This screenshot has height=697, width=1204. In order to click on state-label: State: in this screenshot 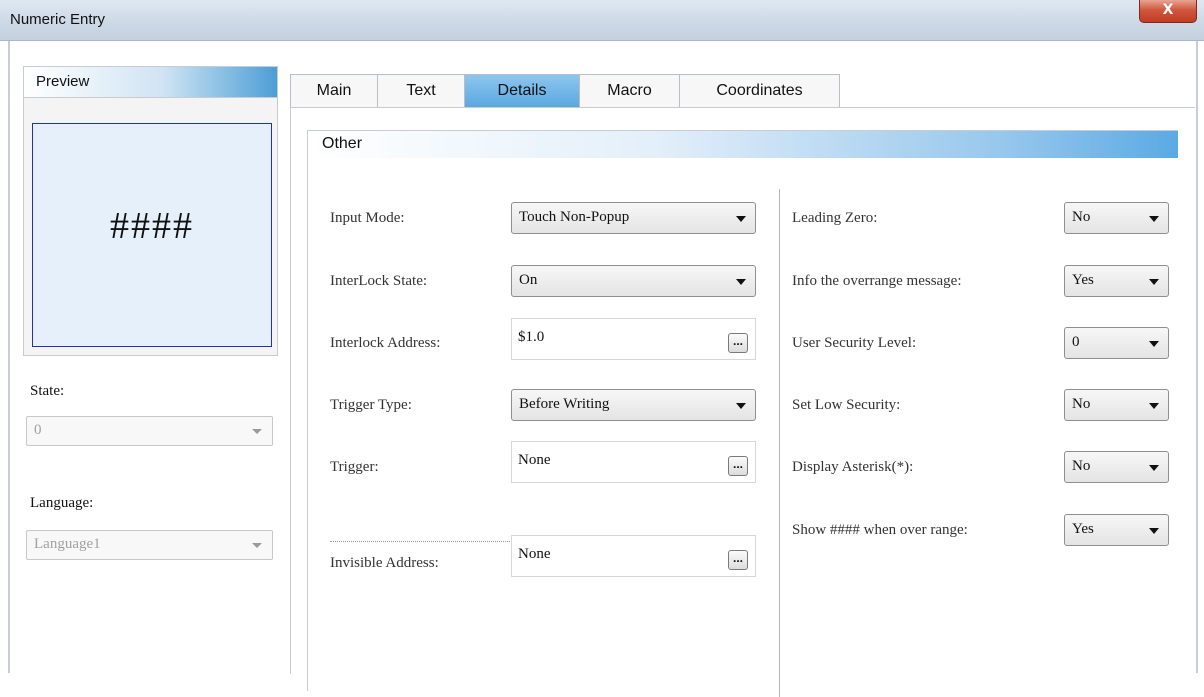, I will do `click(47, 391)`.